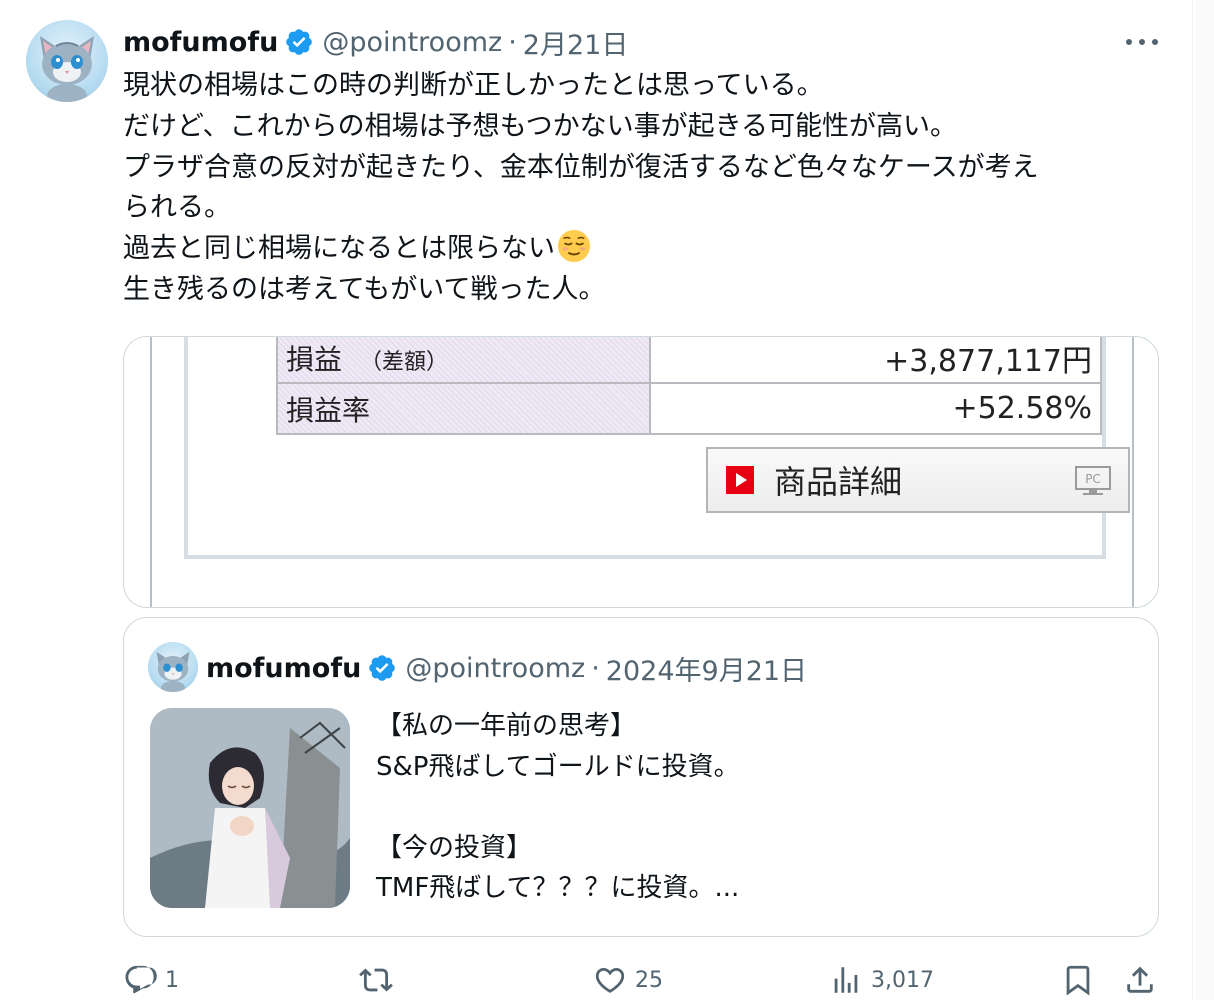 Image resolution: width=1214 pixels, height=1002 pixels. I want to click on pc-badge-text: PC, so click(1093, 479).